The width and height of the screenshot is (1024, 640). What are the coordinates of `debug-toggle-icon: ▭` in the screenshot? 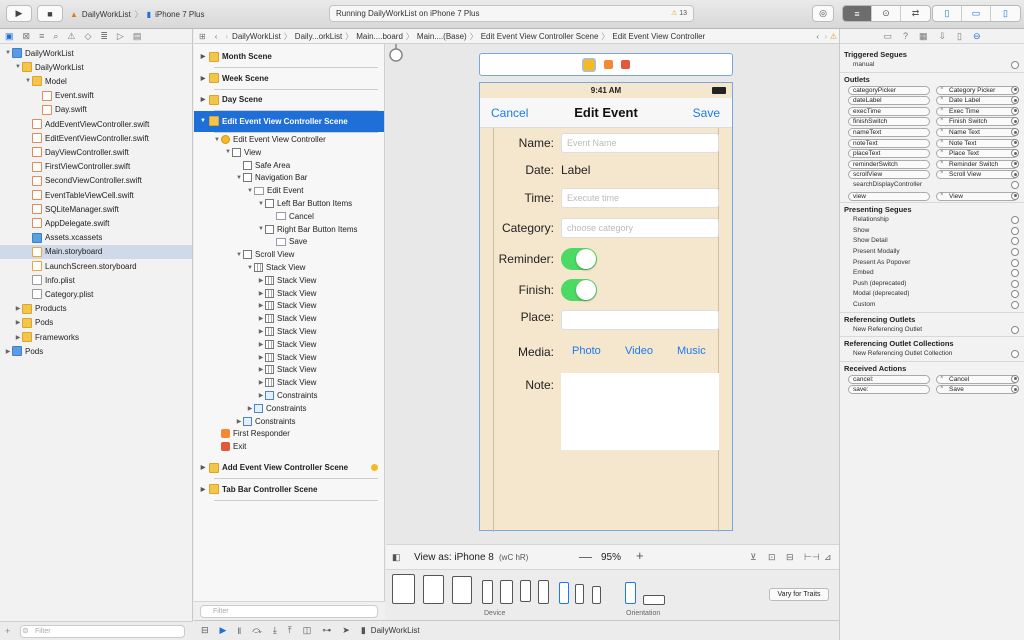 It's located at (976, 13).